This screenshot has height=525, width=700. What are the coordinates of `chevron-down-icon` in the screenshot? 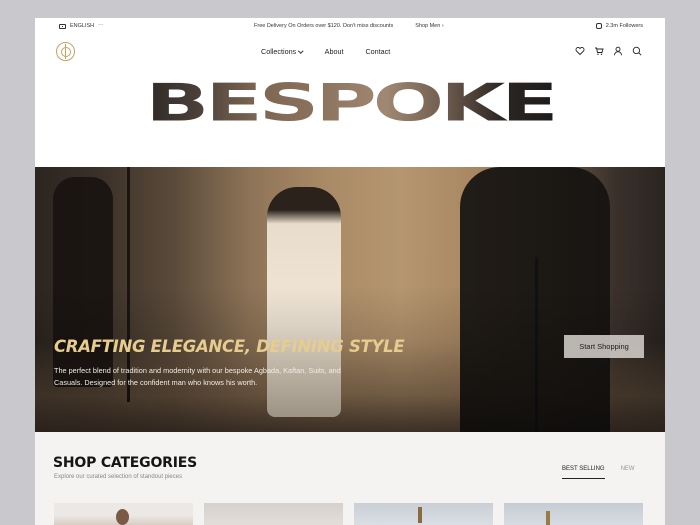 It's located at (301, 50).